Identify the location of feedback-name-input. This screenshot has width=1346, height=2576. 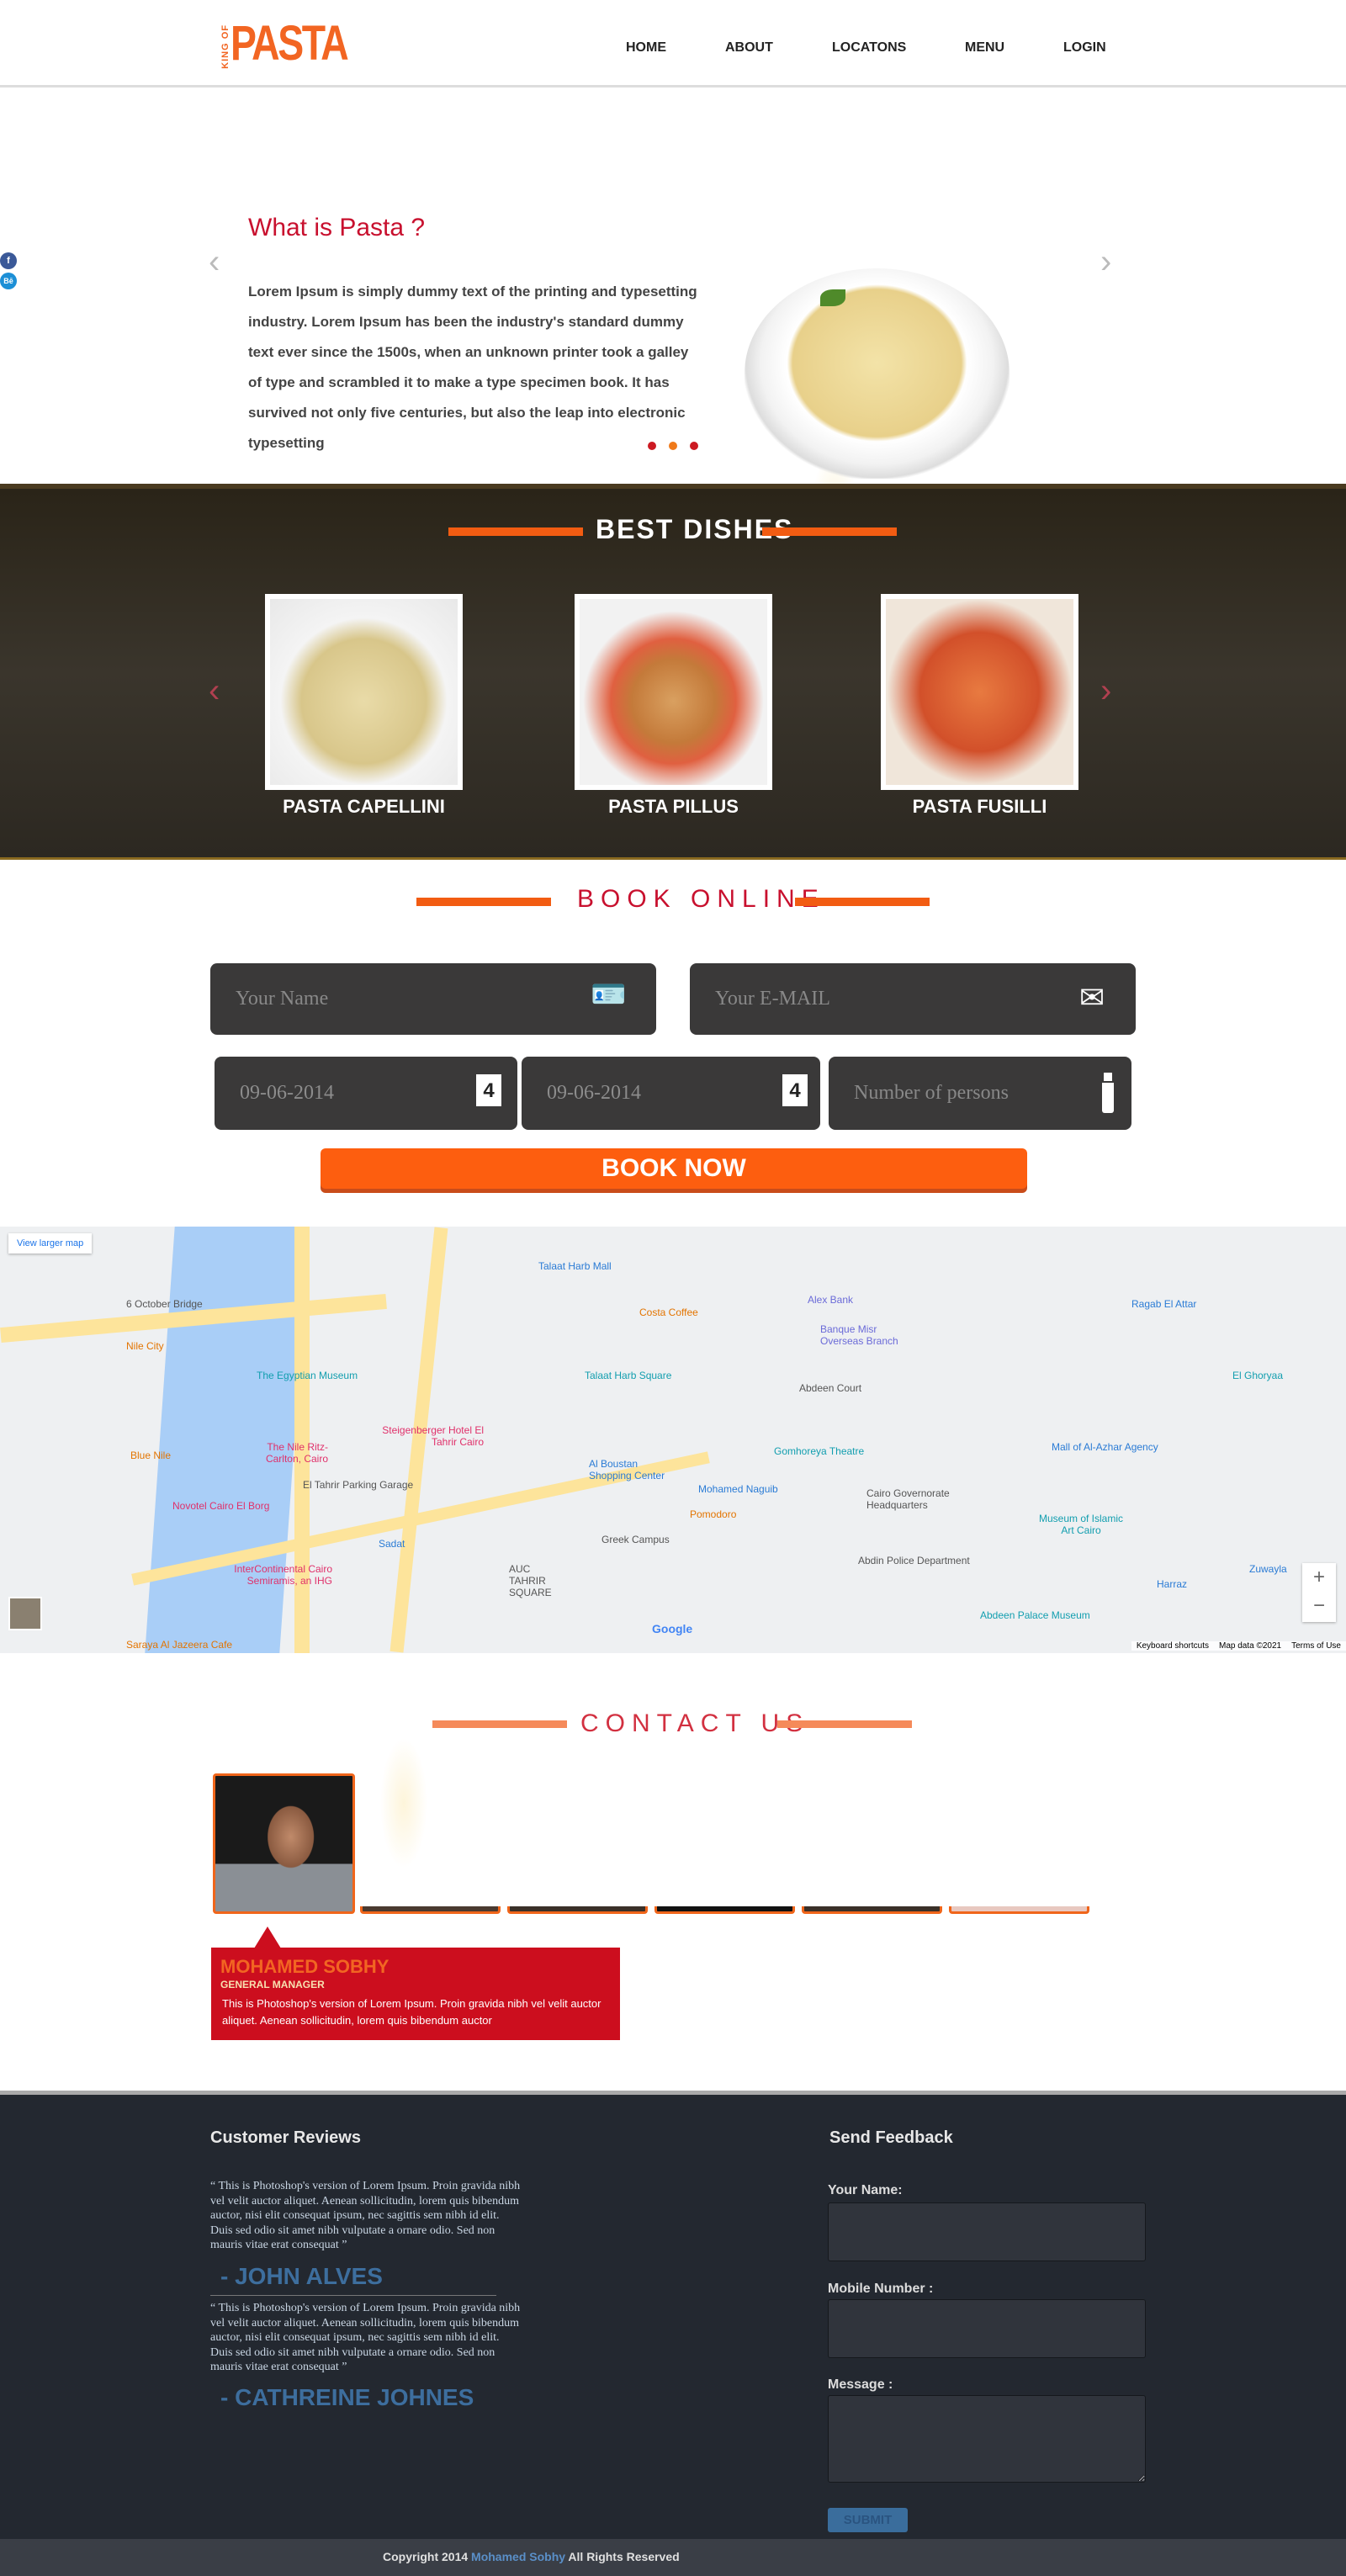
(987, 2231).